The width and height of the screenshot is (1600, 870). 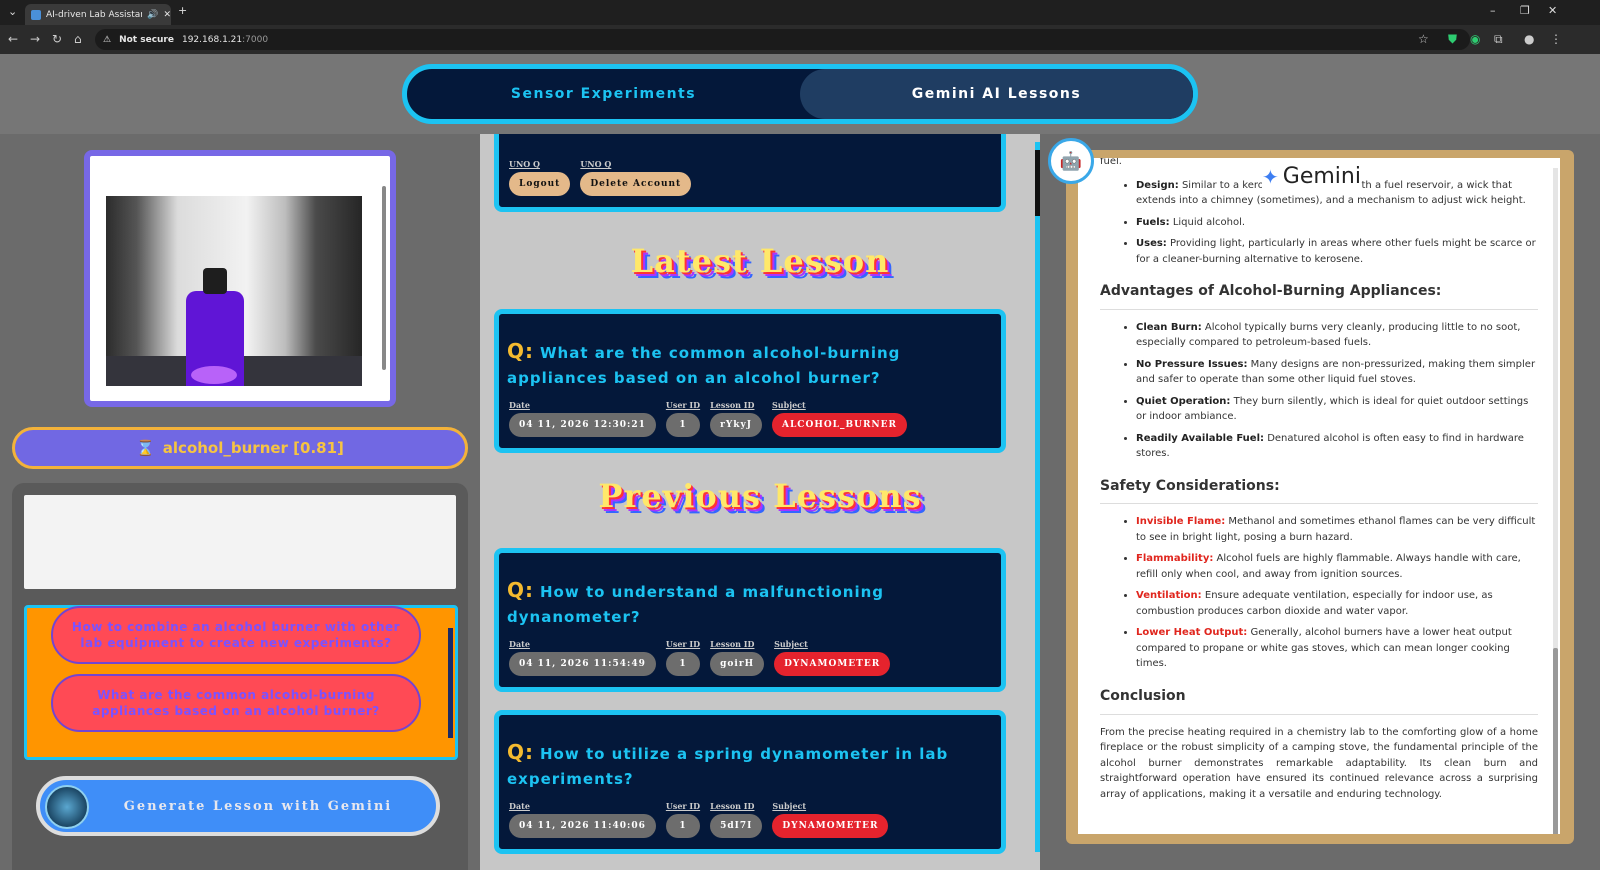 What do you see at coordinates (737, 664) in the screenshot?
I see `lesson-id-chip: goirH` at bounding box center [737, 664].